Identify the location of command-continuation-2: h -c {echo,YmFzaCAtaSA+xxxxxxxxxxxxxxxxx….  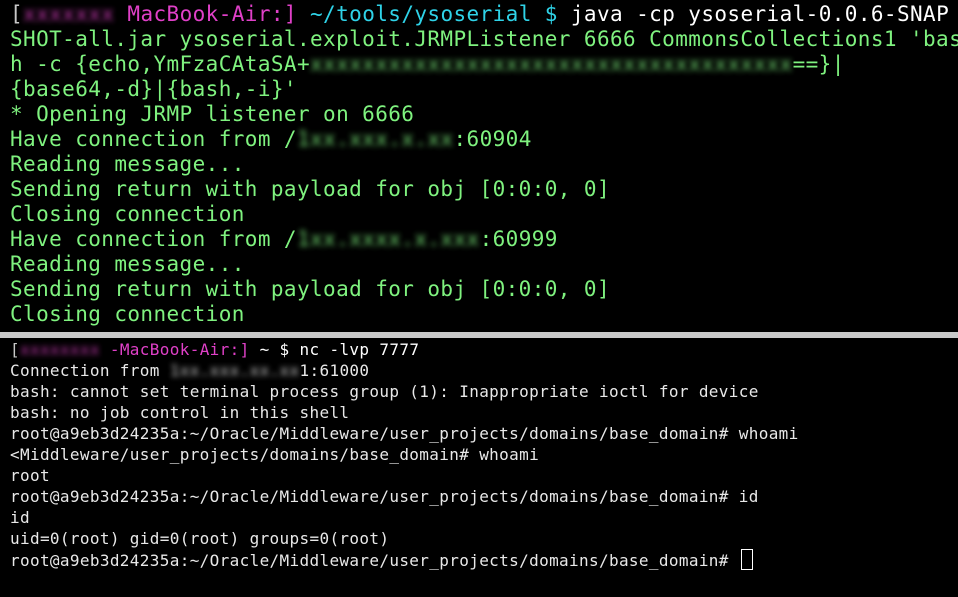
(427, 64).